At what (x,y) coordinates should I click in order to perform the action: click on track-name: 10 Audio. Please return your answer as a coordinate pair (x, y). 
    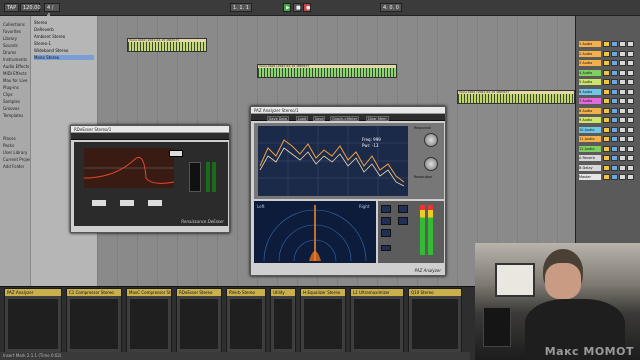
    Looking at the image, I should click on (590, 129).